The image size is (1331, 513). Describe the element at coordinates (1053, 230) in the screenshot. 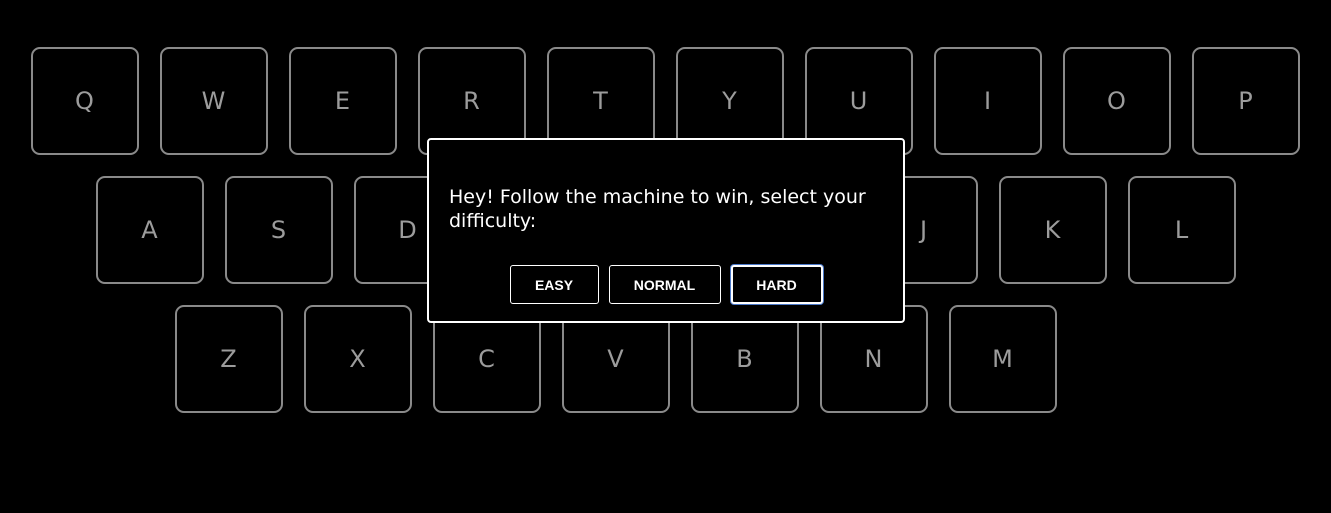

I see `key-k: K` at that location.